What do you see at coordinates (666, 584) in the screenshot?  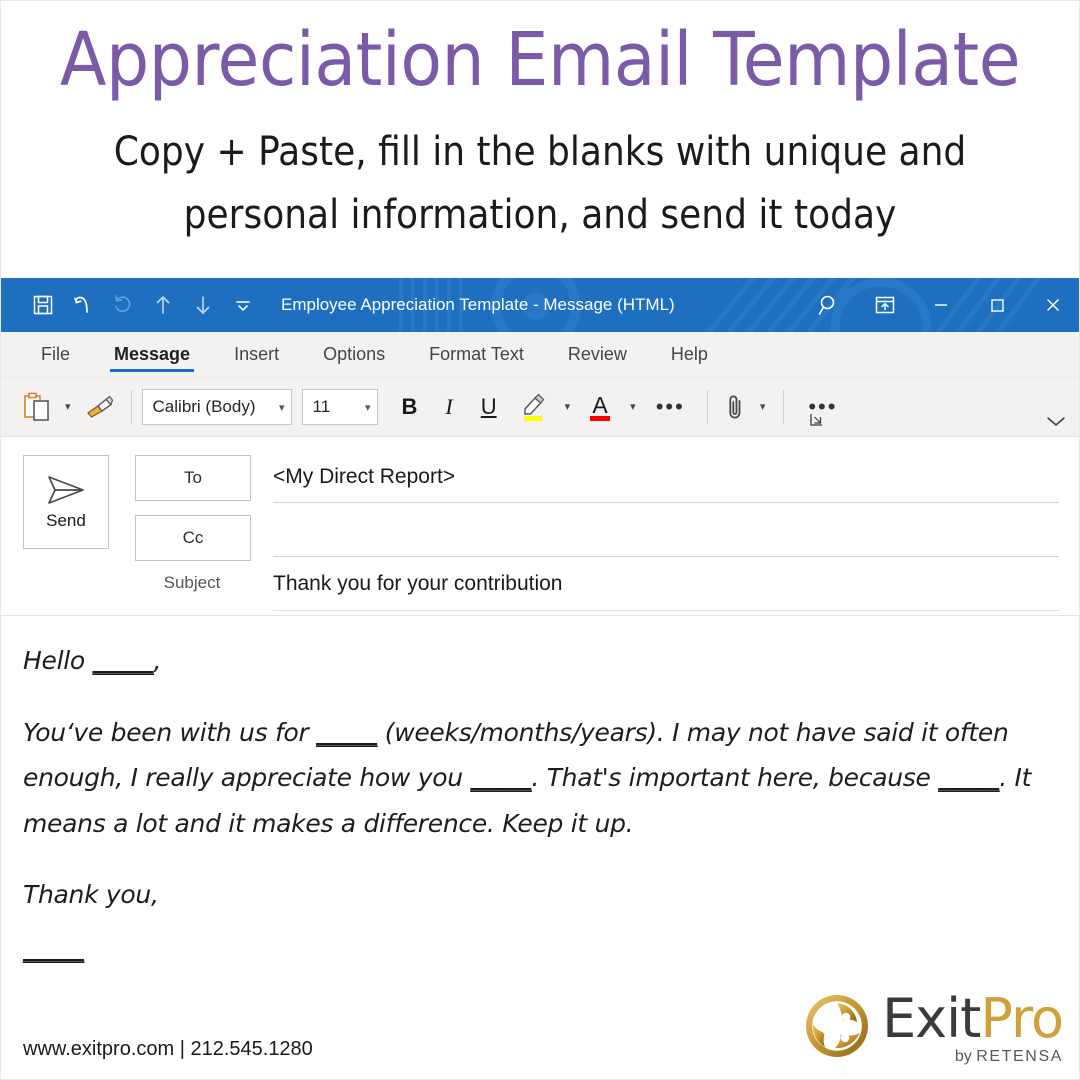 I see `subject-input: Thank you for your contribution` at bounding box center [666, 584].